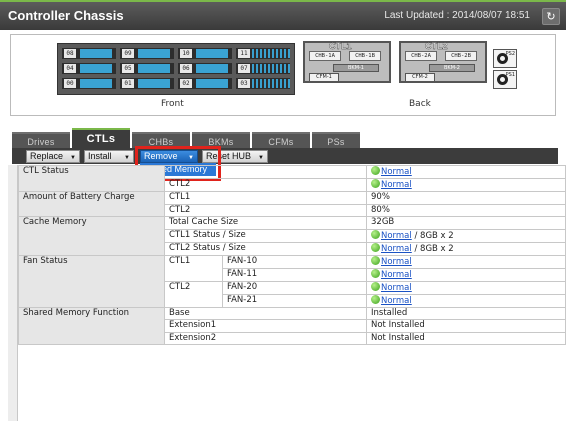  I want to click on drive-slot: 07, so click(263, 68).